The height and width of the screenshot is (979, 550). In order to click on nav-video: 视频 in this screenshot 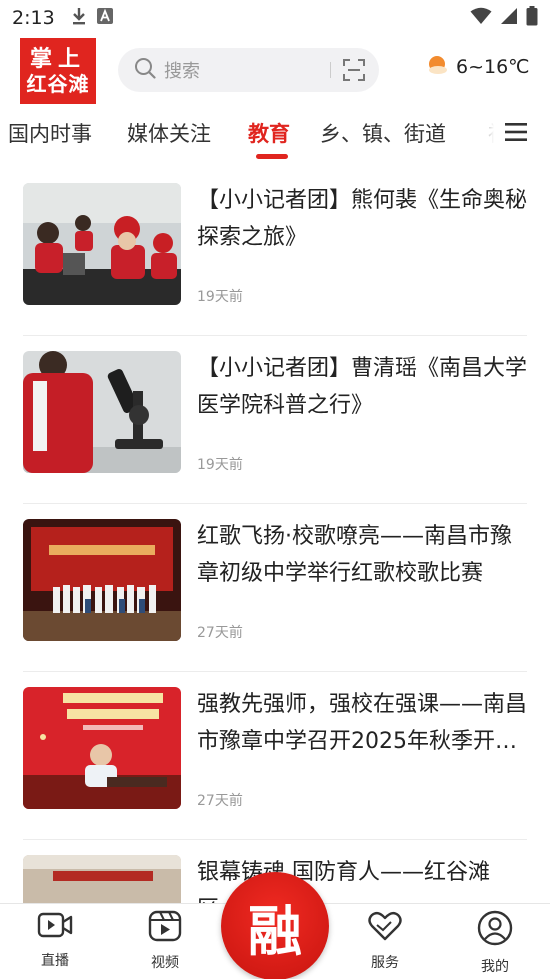, I will do `click(165, 941)`.